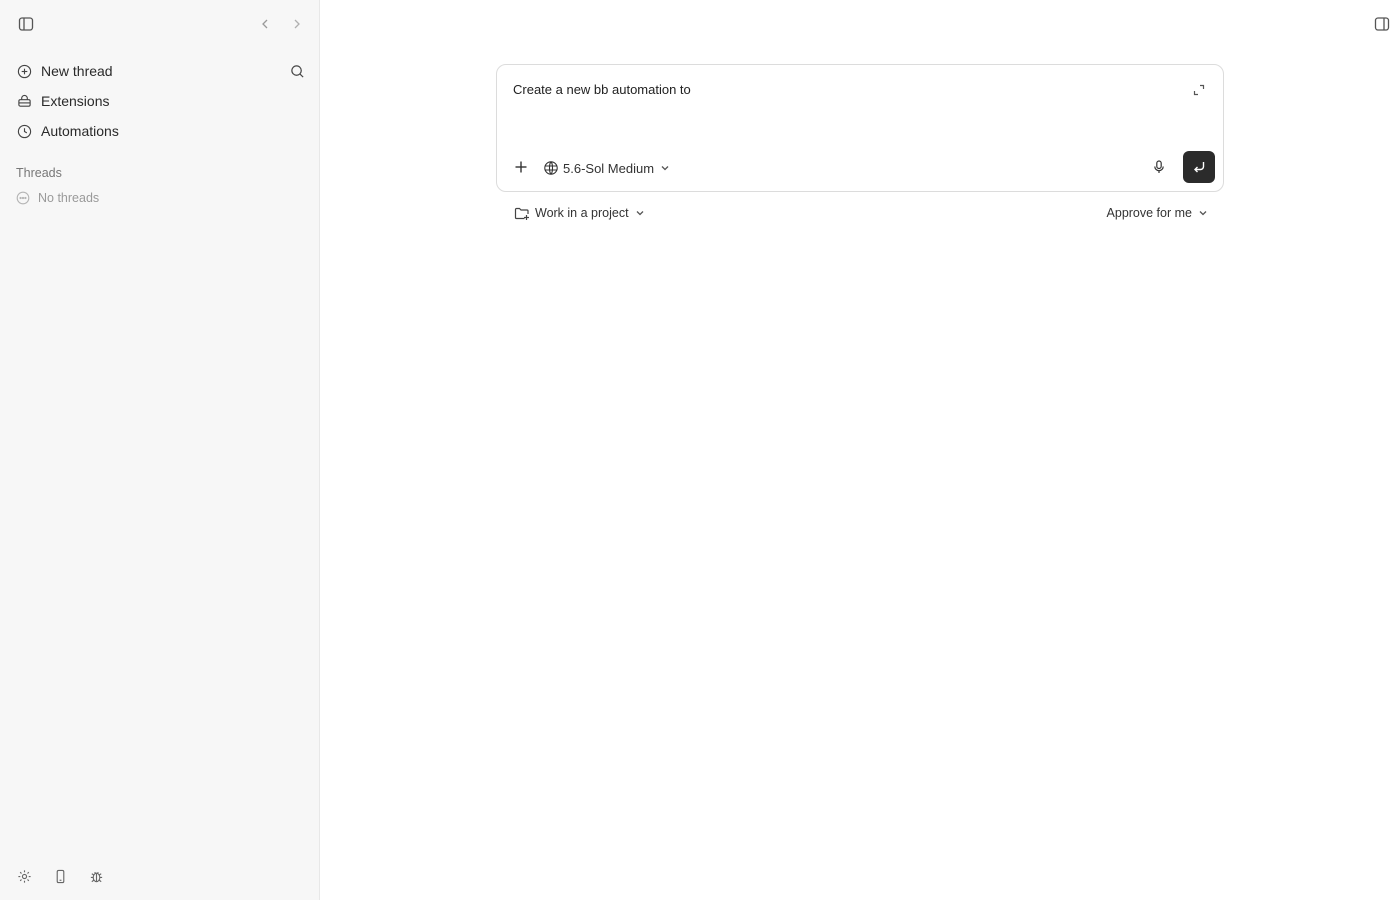 This screenshot has width=1400, height=900. What do you see at coordinates (860, 213) in the screenshot?
I see `composer-options-row: Work in a project Approve for me` at bounding box center [860, 213].